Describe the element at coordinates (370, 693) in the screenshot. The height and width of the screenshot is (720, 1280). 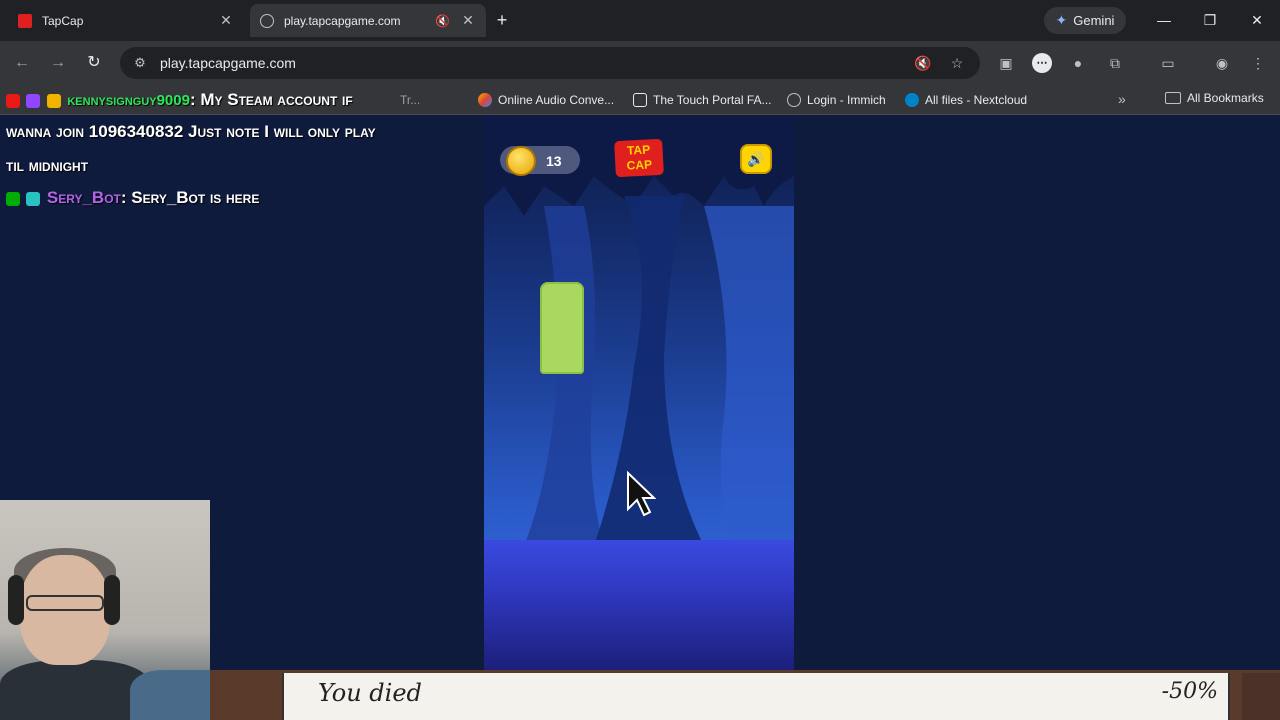
I see `death-status-text: You died` at that location.